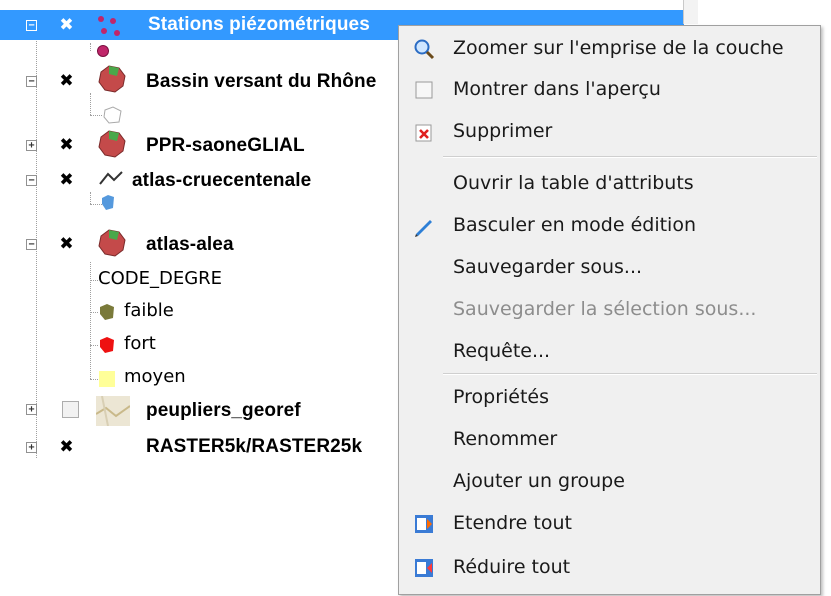 Image resolution: width=831 pixels, height=596 pixels. I want to click on menu-item-label: Etendre tout, so click(512, 523).